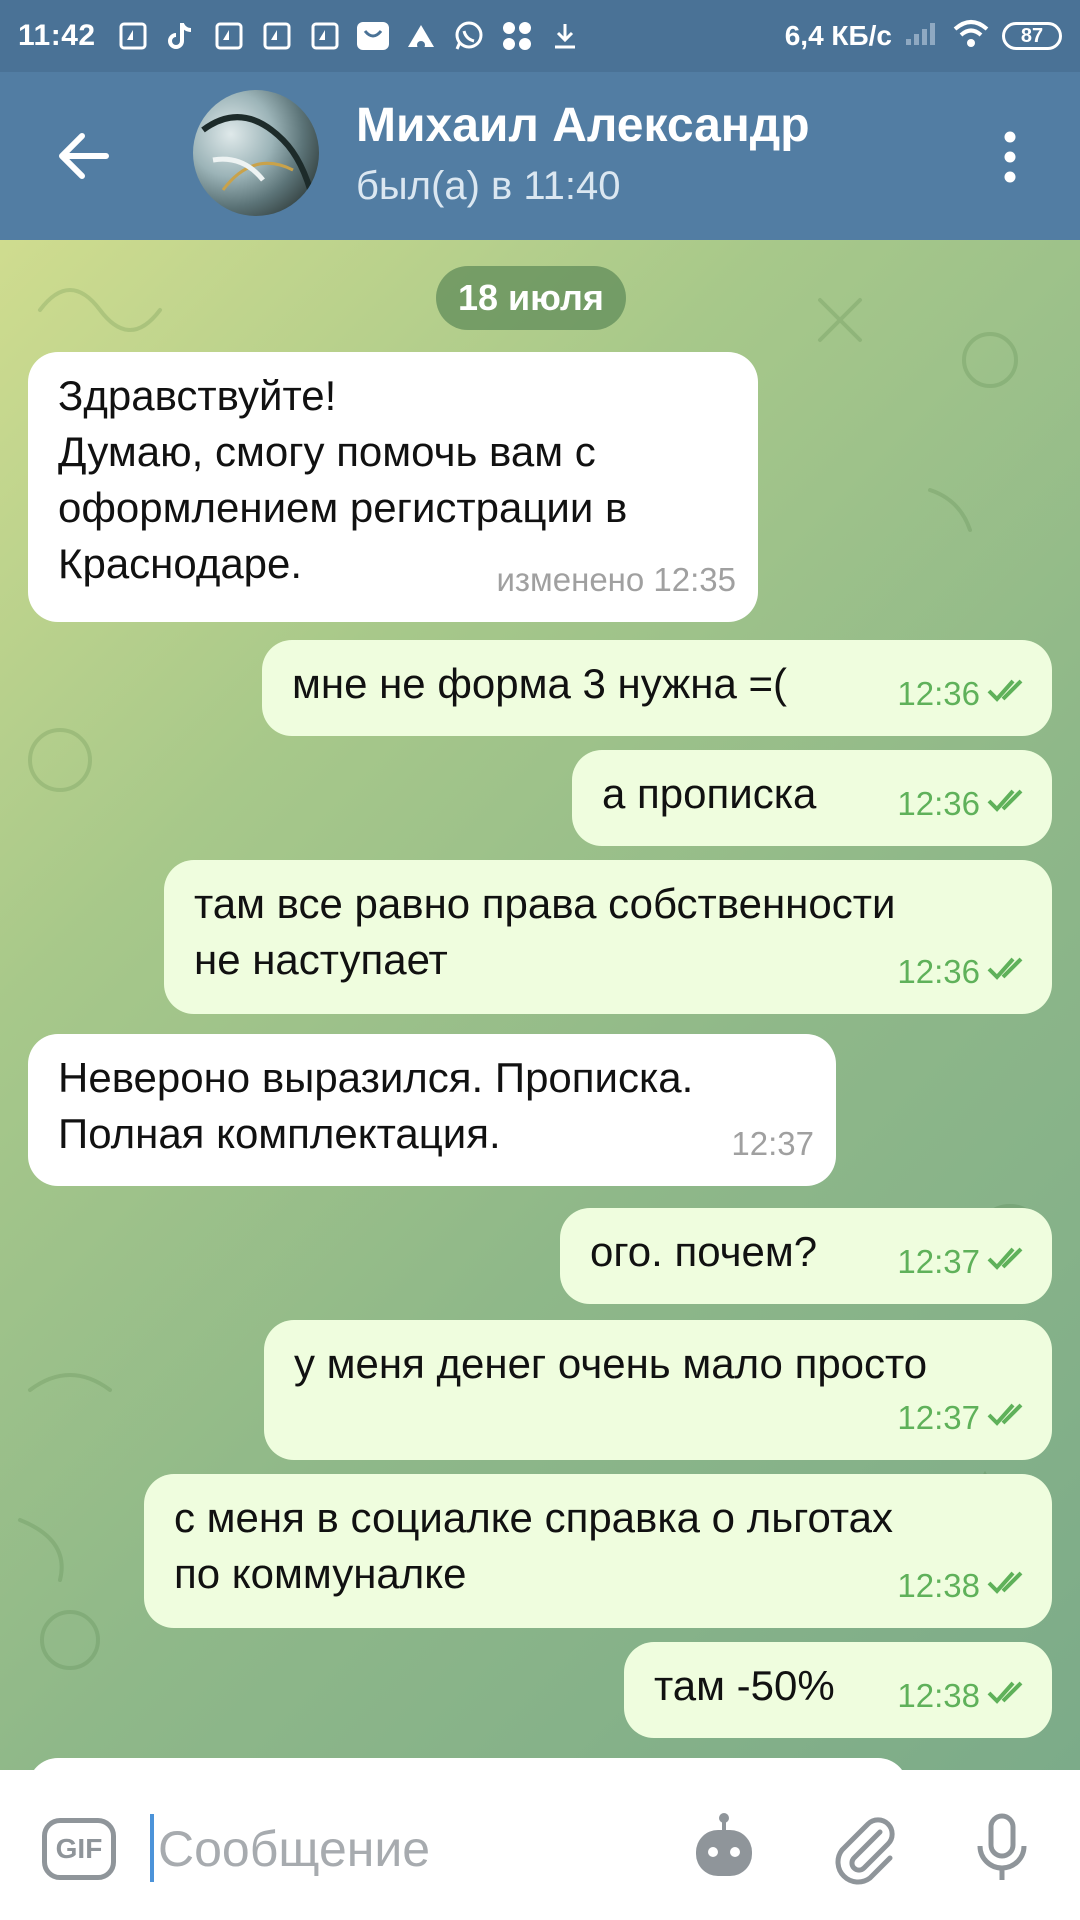 This screenshot has width=1080, height=1920. I want to click on message-input, so click(408, 1849).